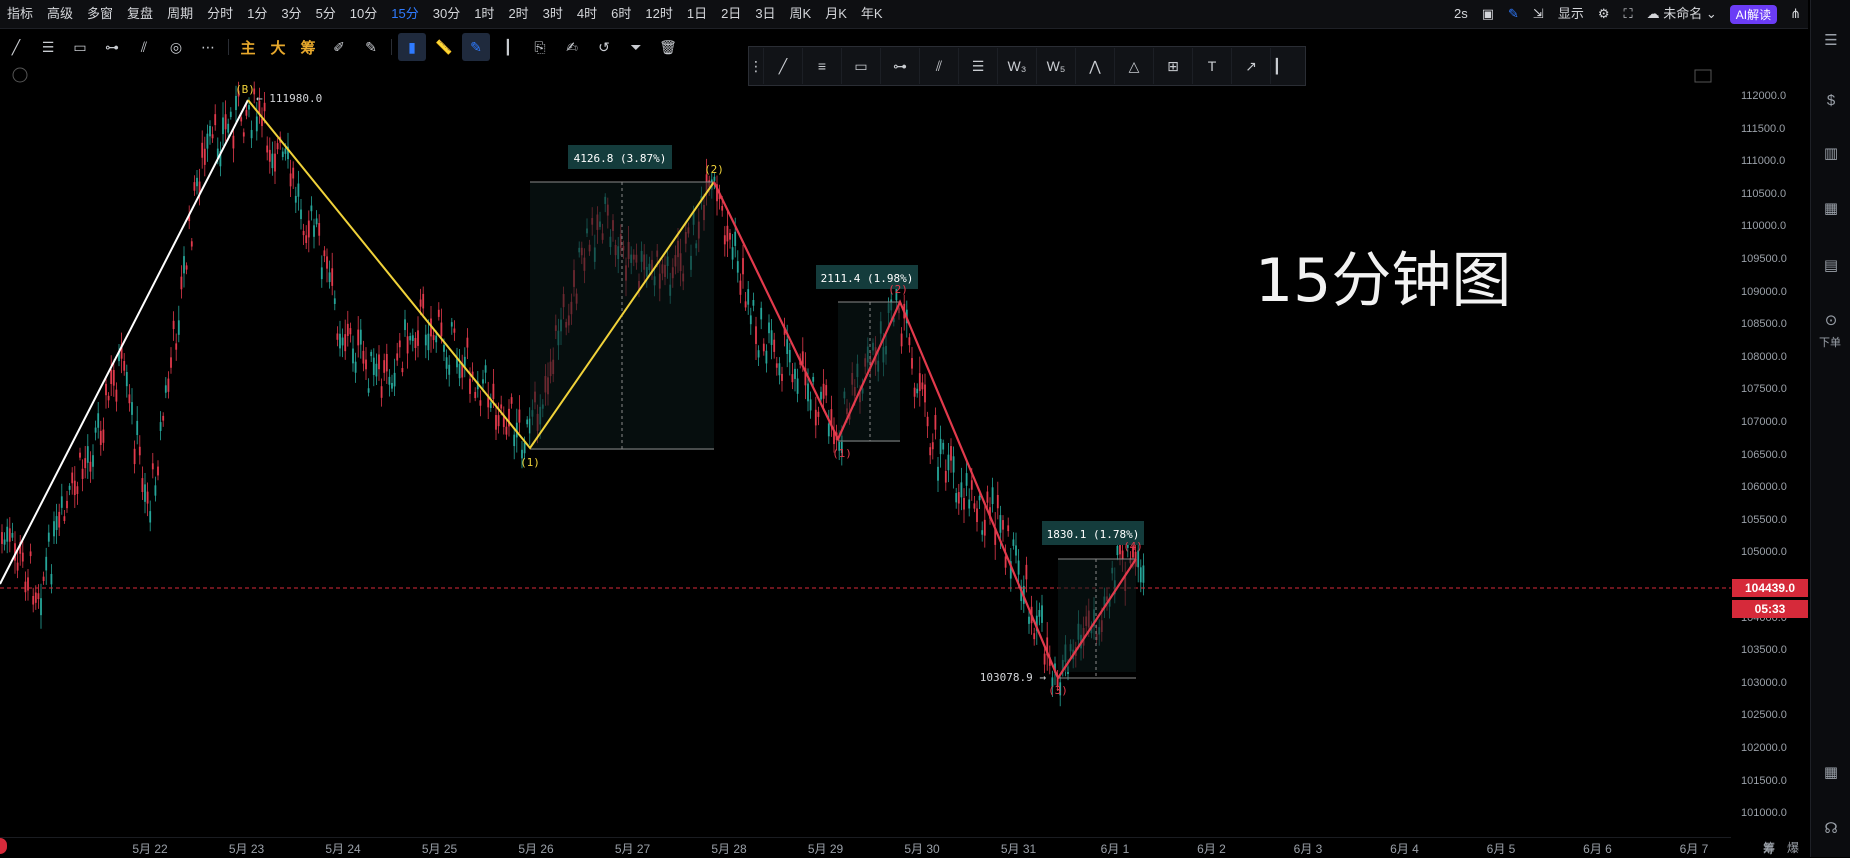 The image size is (1850, 858). I want to click on order-icon: ⊙, so click(1831, 320).